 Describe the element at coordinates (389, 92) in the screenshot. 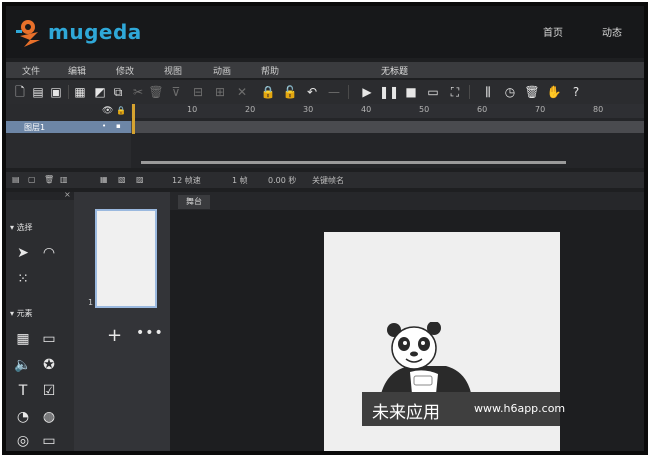

I see `pause-icon: ❚❚` at that location.